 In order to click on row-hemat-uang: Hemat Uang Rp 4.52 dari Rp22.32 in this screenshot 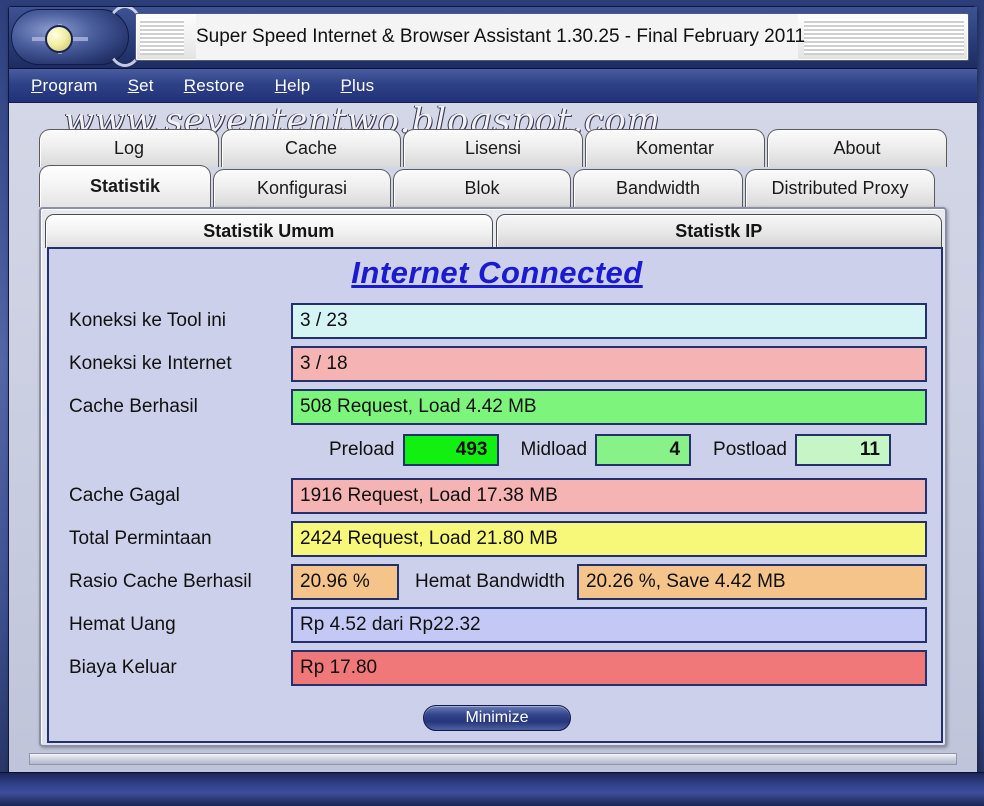, I will do `click(497, 625)`.